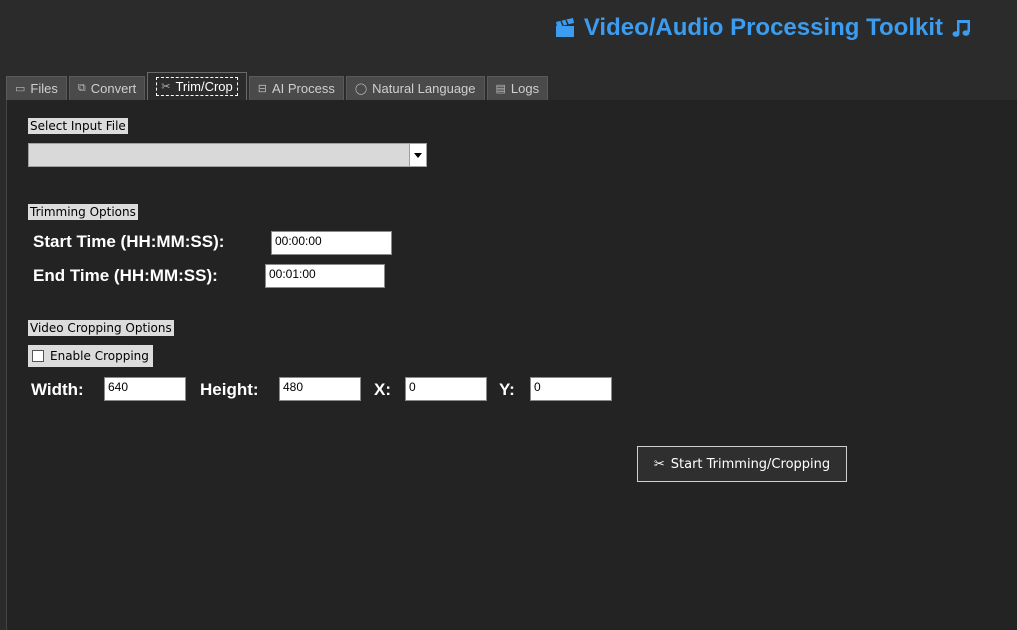 The width and height of the screenshot is (1017, 630). What do you see at coordinates (331, 243) in the screenshot?
I see `start-time-input: 00:00:00` at bounding box center [331, 243].